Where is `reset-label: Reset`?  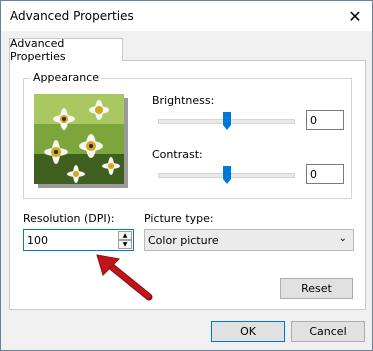 reset-label: Reset is located at coordinates (316, 288).